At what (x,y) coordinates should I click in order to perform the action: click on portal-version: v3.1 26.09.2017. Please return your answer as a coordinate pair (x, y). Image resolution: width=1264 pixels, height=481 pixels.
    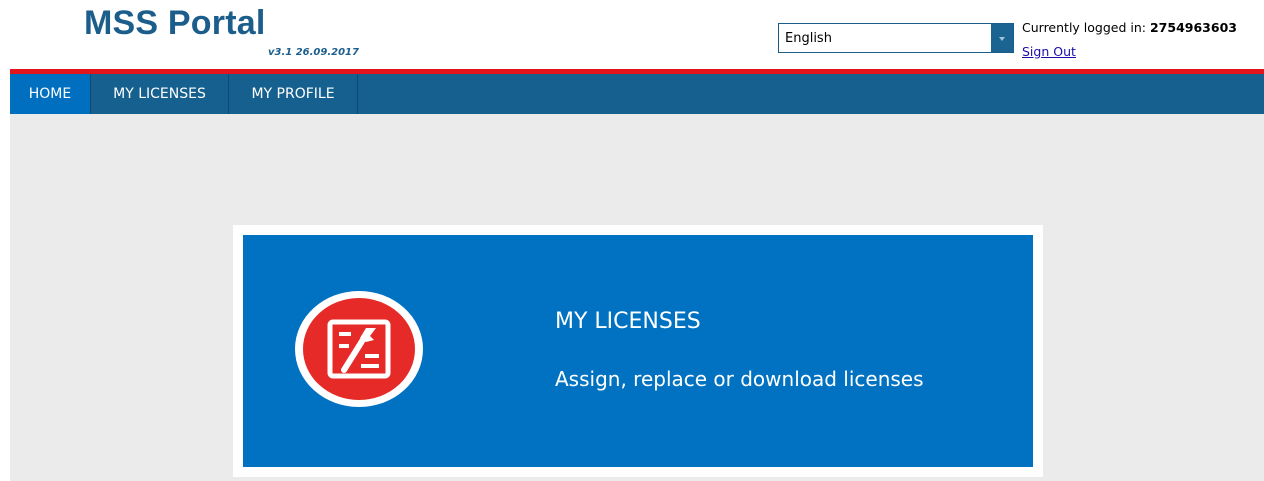
    Looking at the image, I should click on (313, 52).